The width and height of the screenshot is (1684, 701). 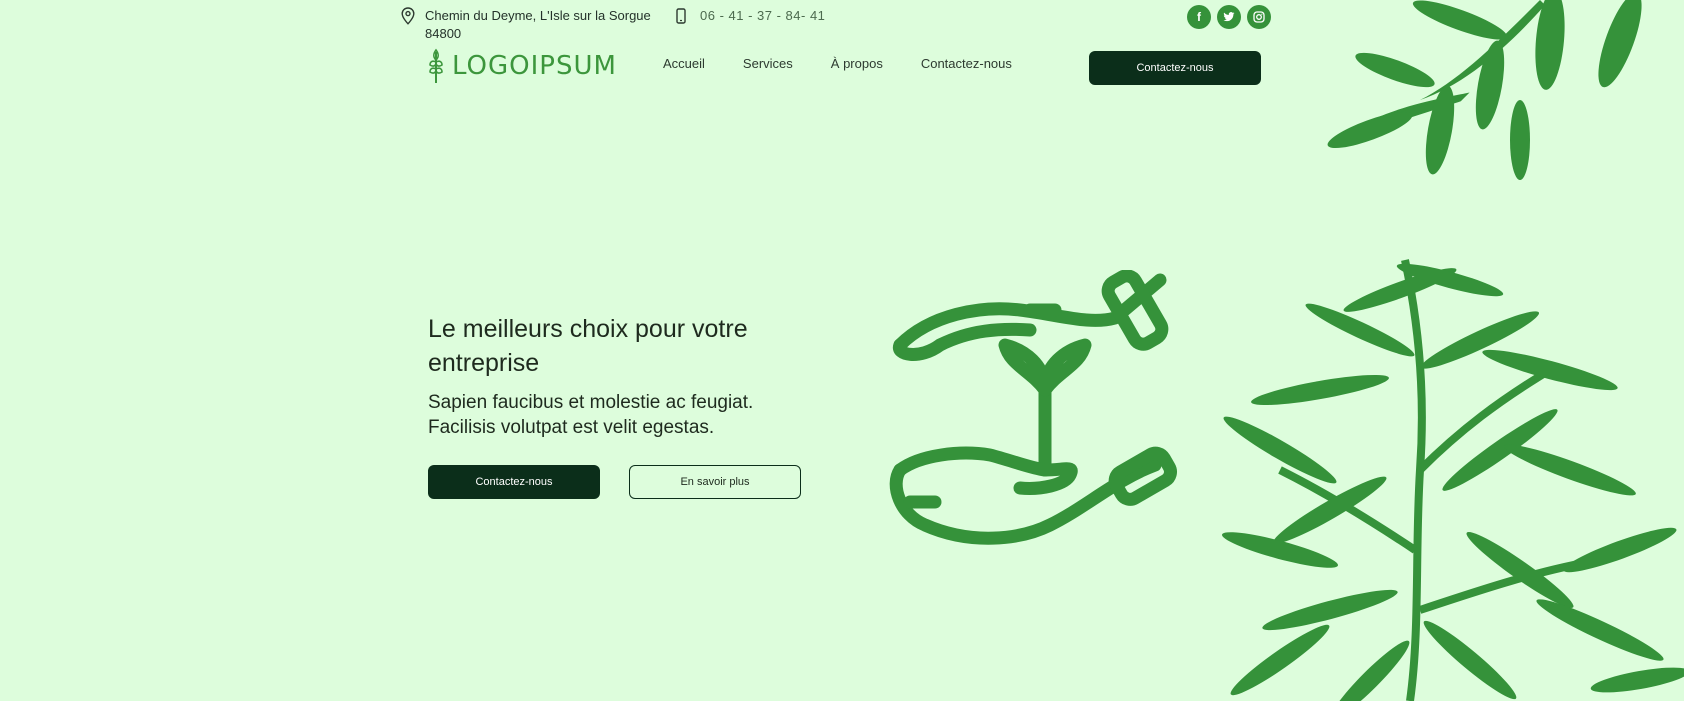 What do you see at coordinates (1033, 407) in the screenshot?
I see `hands-sprout-illustration` at bounding box center [1033, 407].